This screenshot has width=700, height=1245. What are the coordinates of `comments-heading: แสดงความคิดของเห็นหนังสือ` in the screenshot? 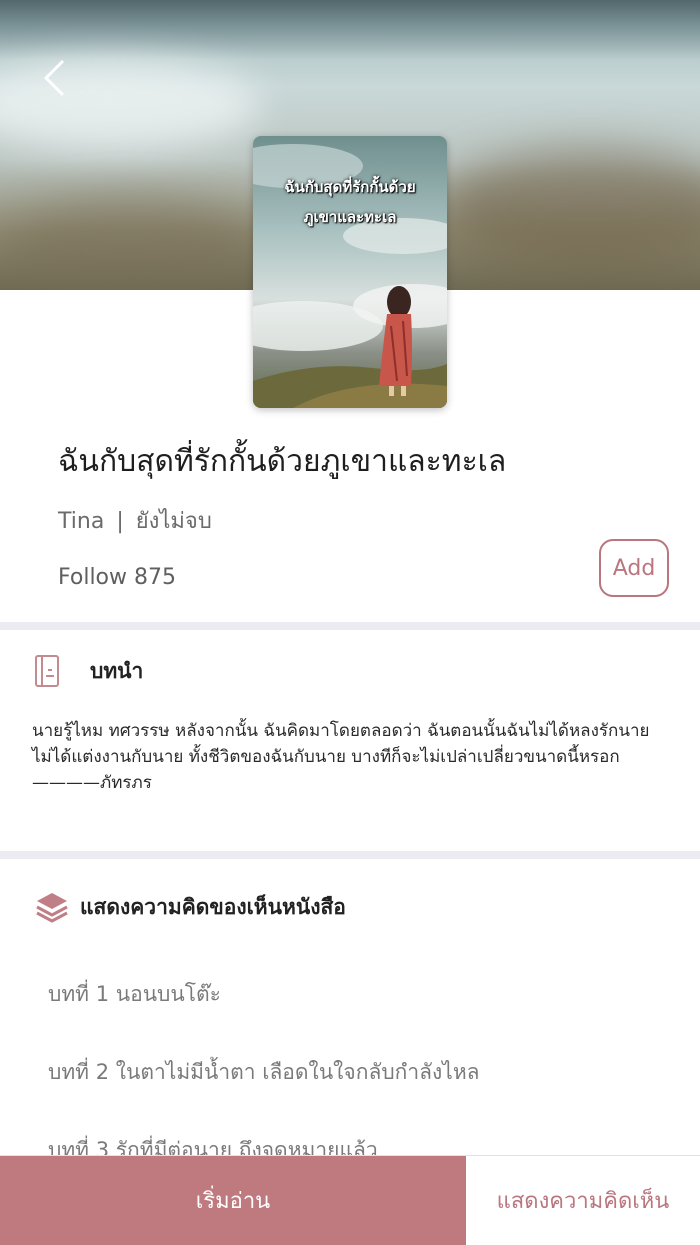 It's located at (213, 906).